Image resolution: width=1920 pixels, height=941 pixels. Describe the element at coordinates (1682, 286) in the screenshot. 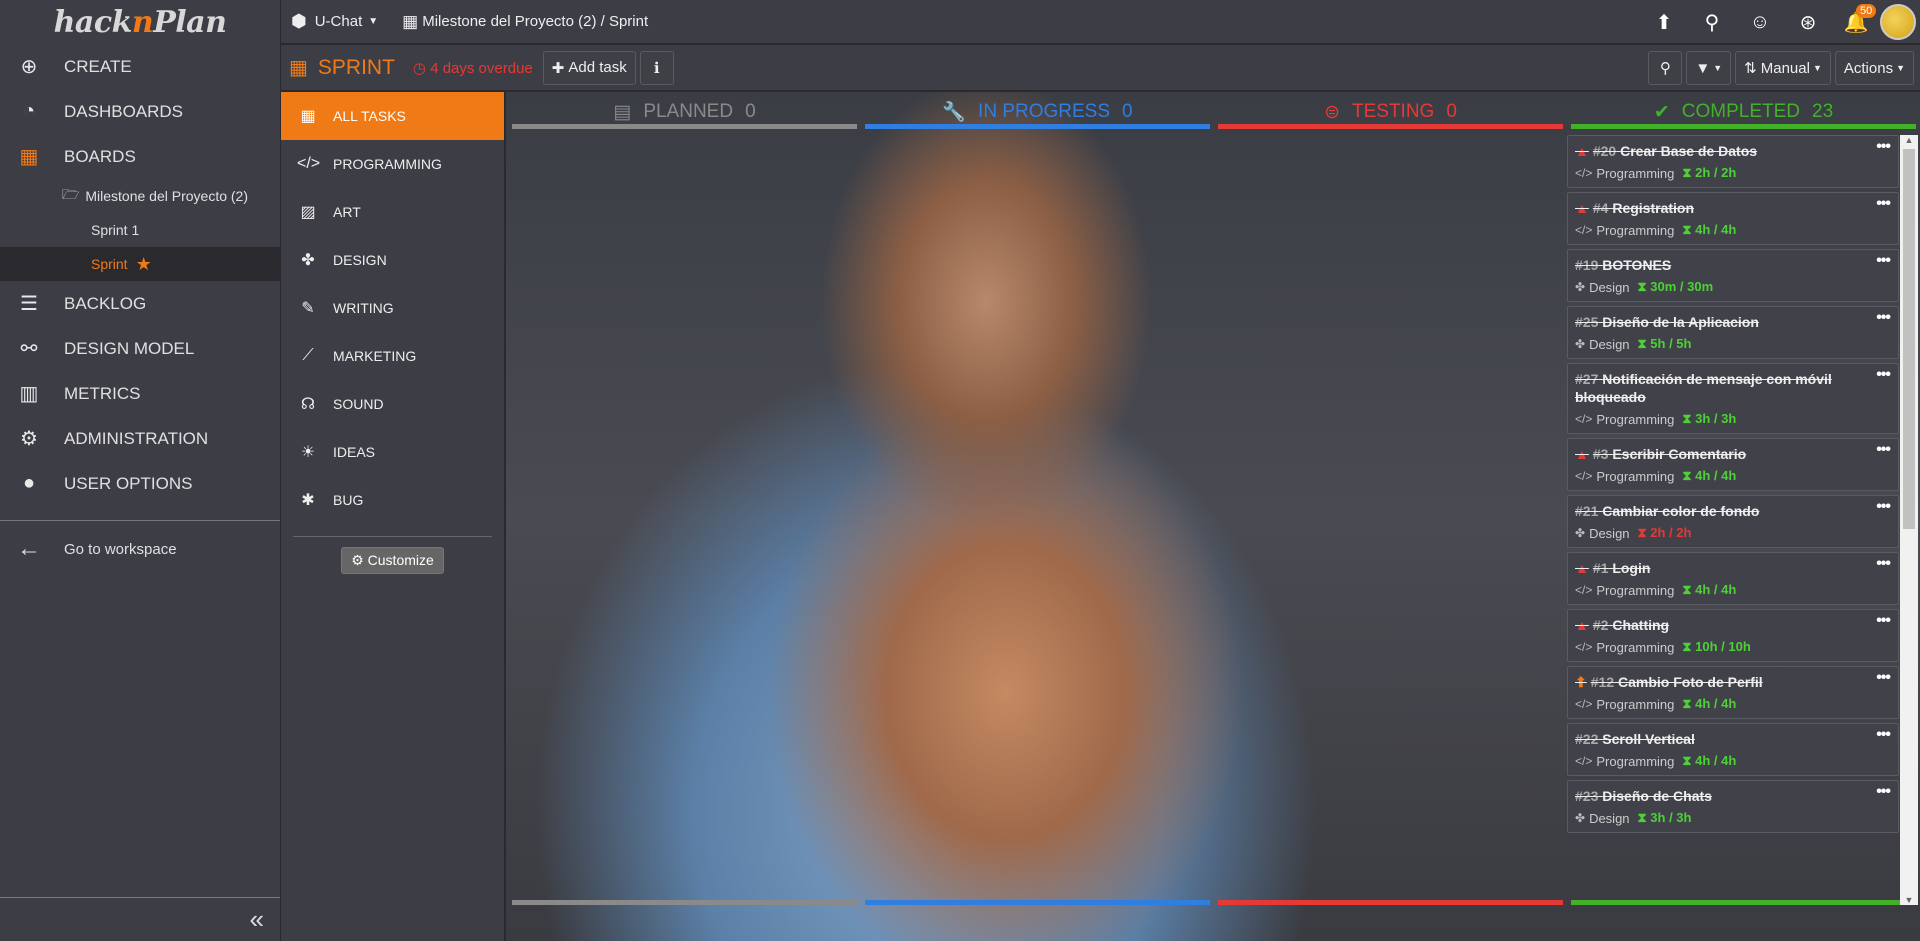

I see `task-hours-value: 30m / 30m` at that location.